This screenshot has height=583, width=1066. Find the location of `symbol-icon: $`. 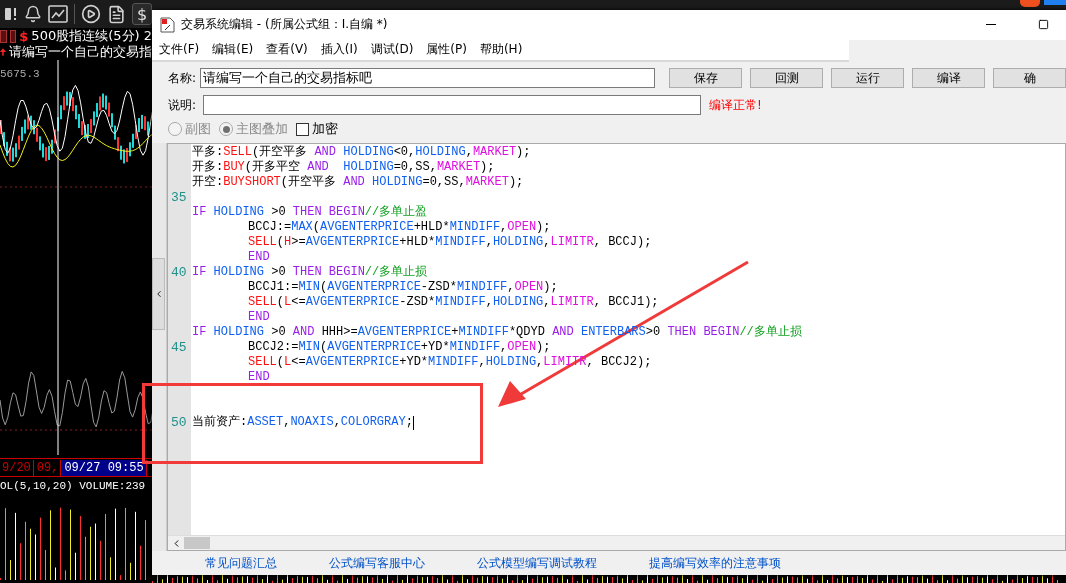

symbol-icon: $ is located at coordinates (24, 36).